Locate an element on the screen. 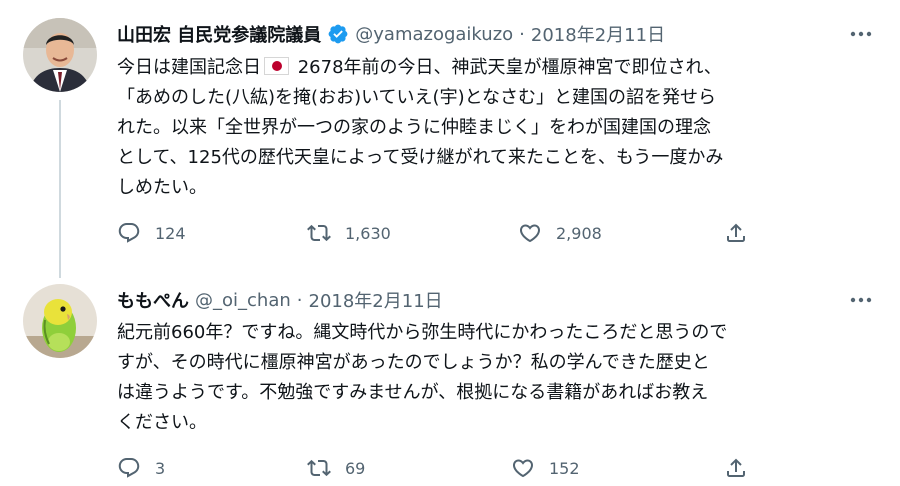 The image size is (900, 486). reply-button: 124 is located at coordinates (151, 233).